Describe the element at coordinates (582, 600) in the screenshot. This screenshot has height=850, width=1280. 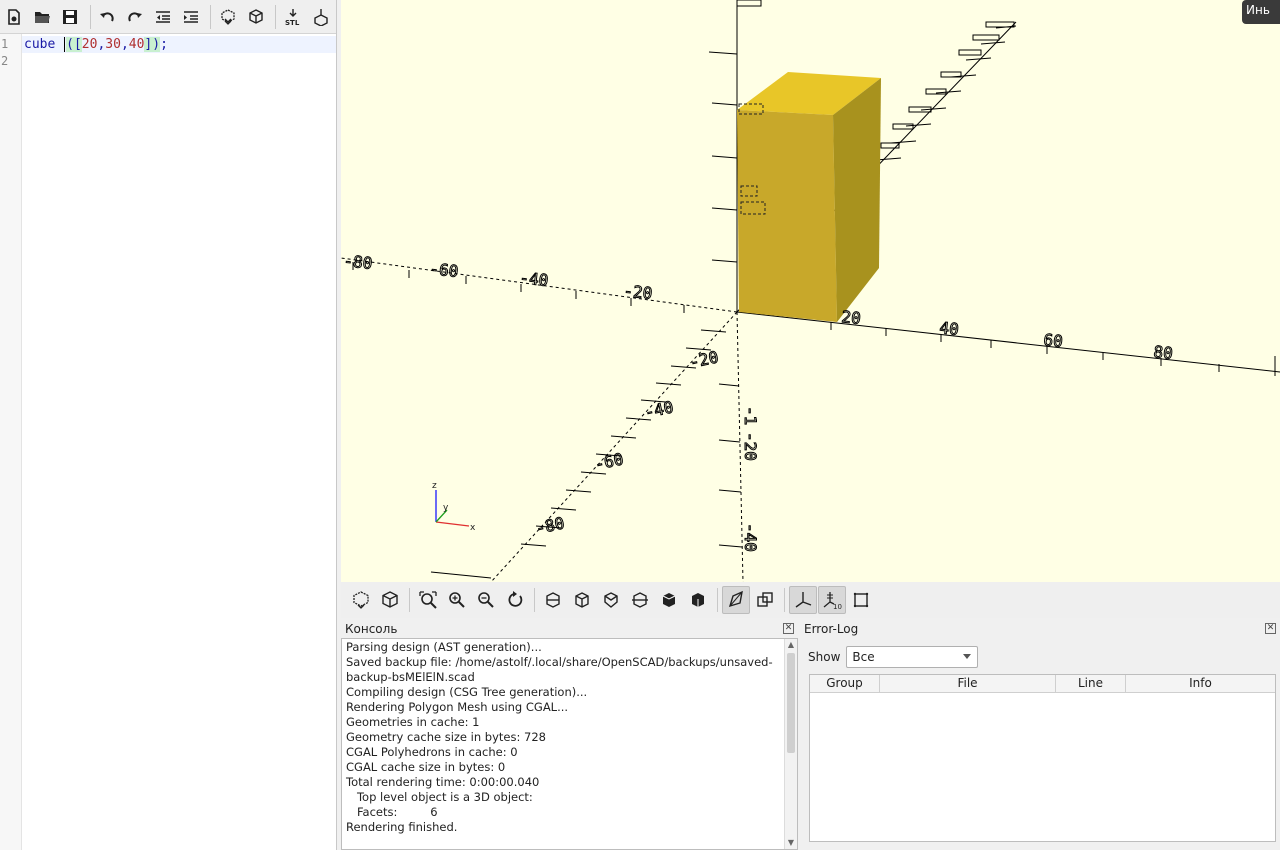
I see `view-top-button` at that location.